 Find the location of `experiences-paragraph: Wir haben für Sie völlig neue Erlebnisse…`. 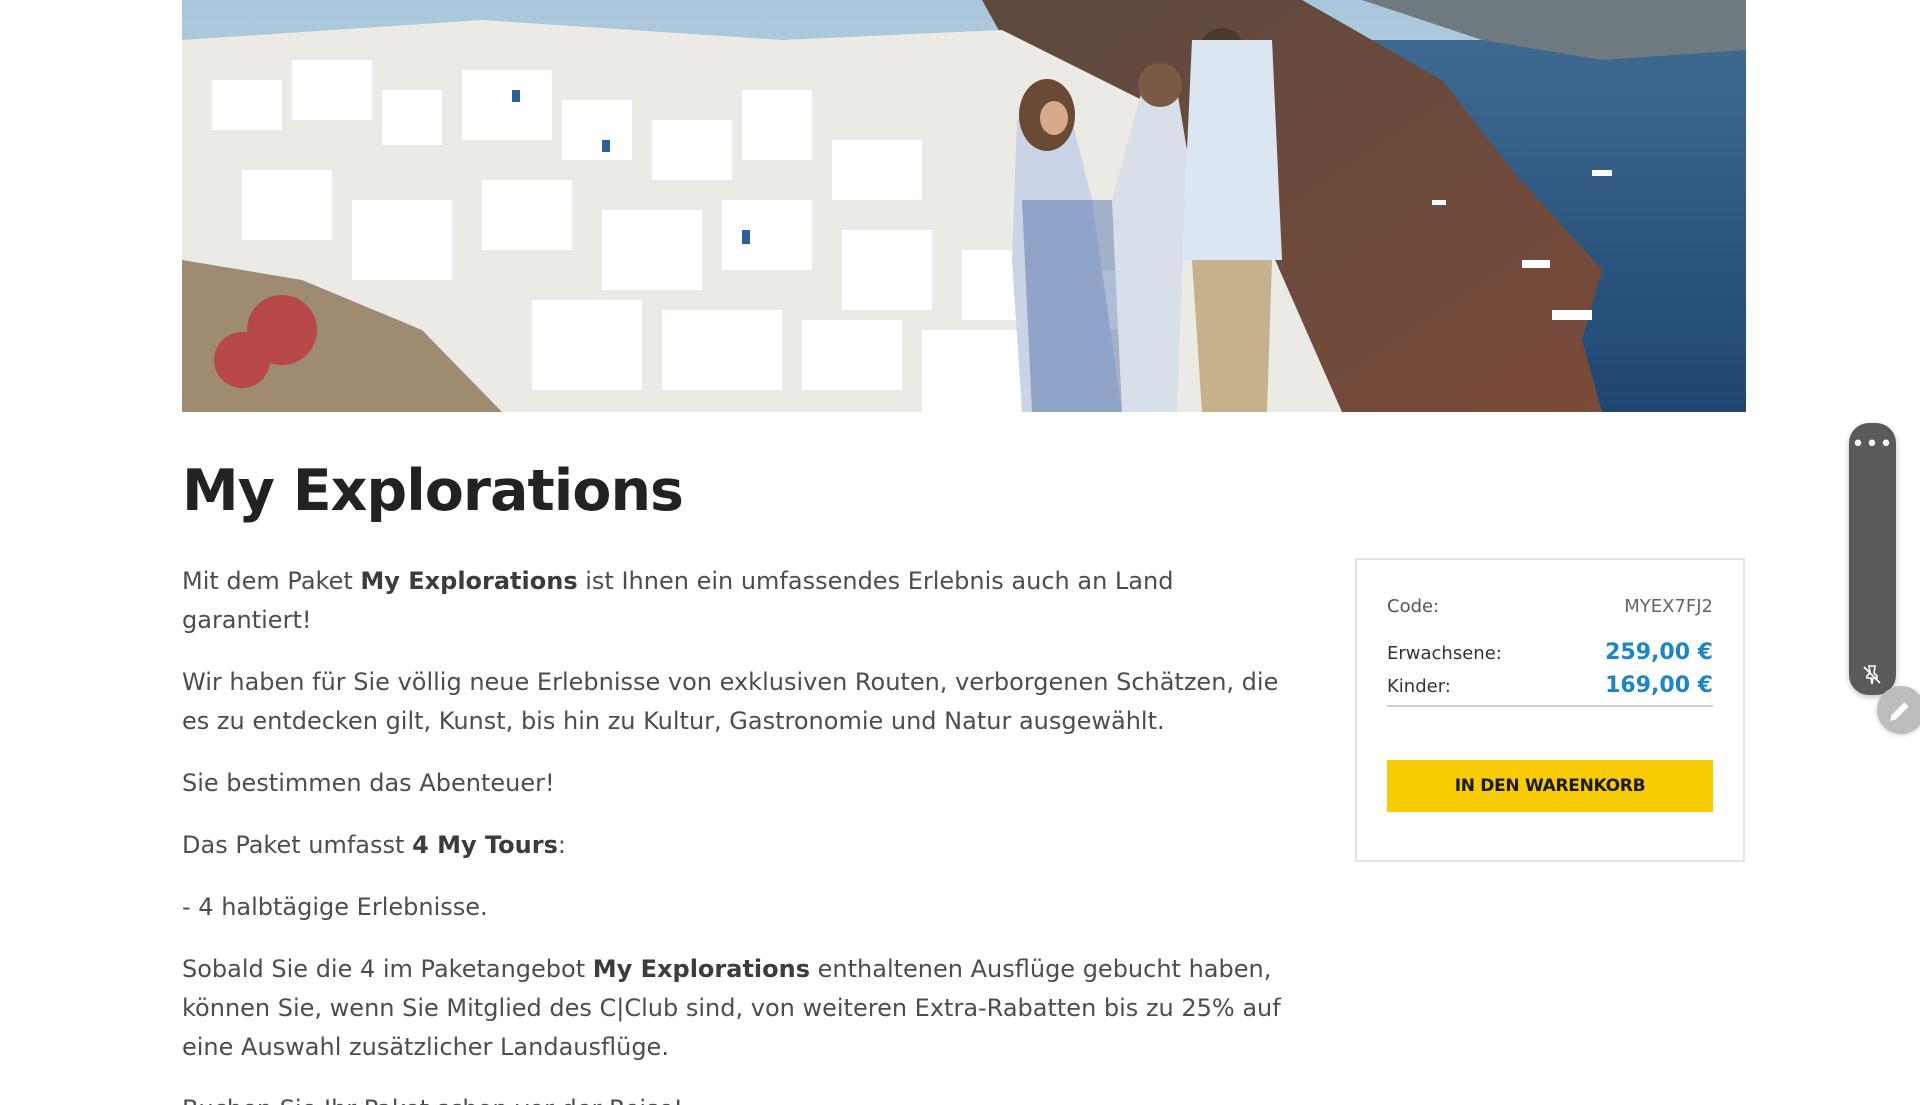

experiences-paragraph: Wir haben für Sie völlig neue Erlebnisse… is located at coordinates (730, 701).